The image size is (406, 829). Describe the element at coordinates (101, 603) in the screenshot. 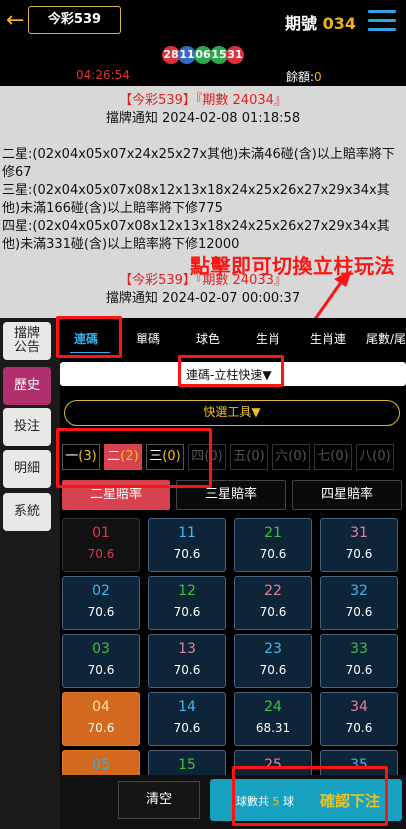

I see `number-cell: 02 70.6` at that location.